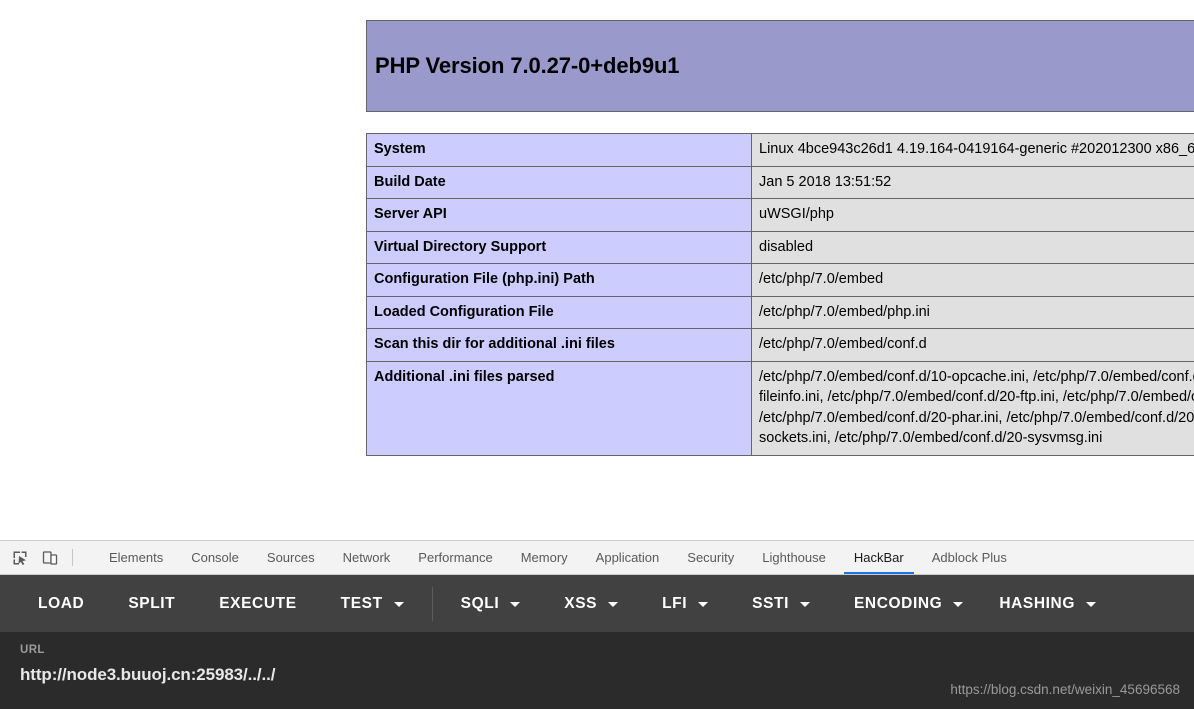 This screenshot has width=1194, height=709. What do you see at coordinates (559, 408) in the screenshot?
I see `row-key: Additional .ini files parsed` at bounding box center [559, 408].